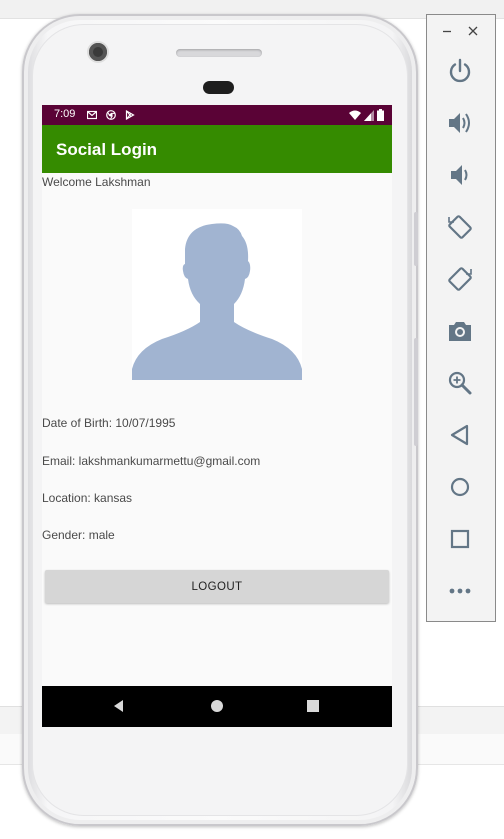  I want to click on email-text: Email: lakshmankumarmettu@gmail.com, so click(151, 461).